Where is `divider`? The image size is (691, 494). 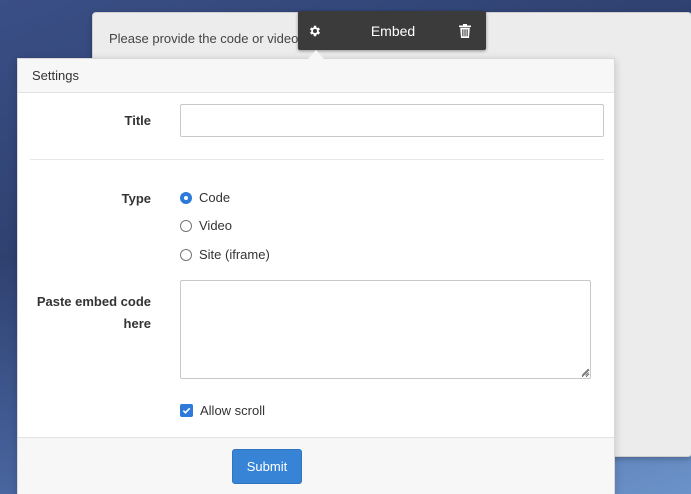 divider is located at coordinates (317, 159).